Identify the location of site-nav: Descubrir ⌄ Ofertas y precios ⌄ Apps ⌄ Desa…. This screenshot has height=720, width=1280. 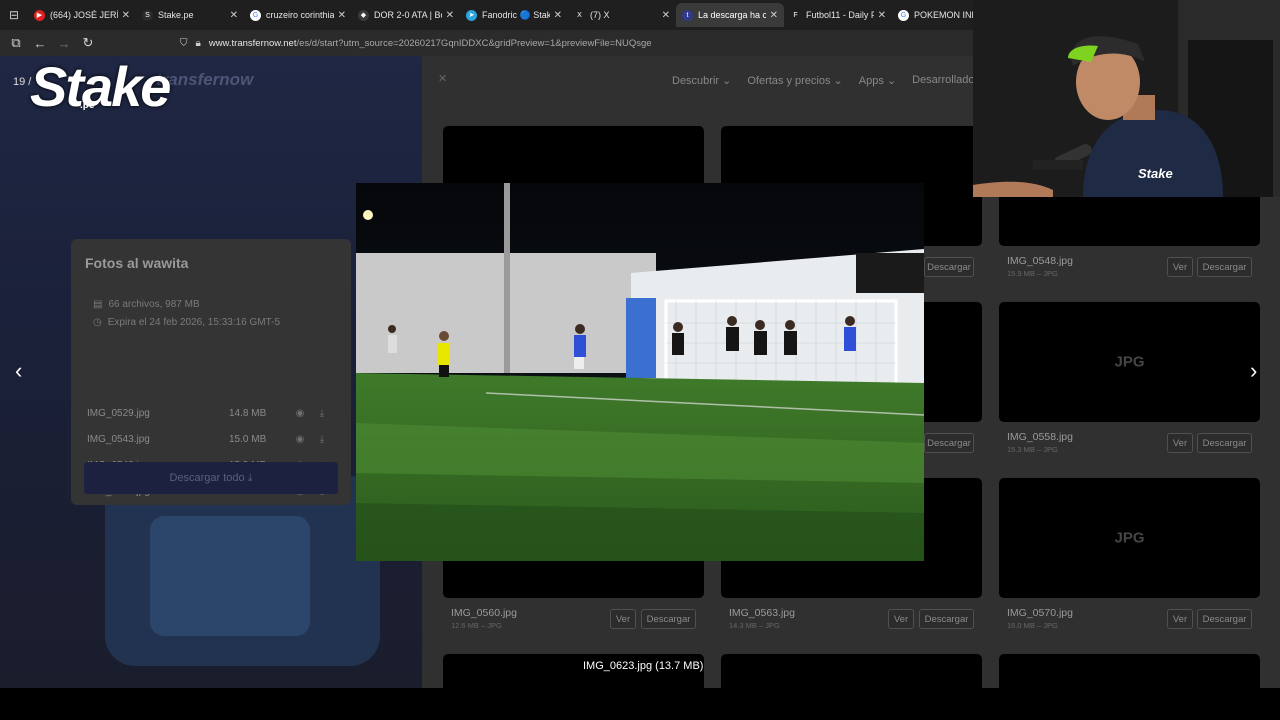
(831, 80).